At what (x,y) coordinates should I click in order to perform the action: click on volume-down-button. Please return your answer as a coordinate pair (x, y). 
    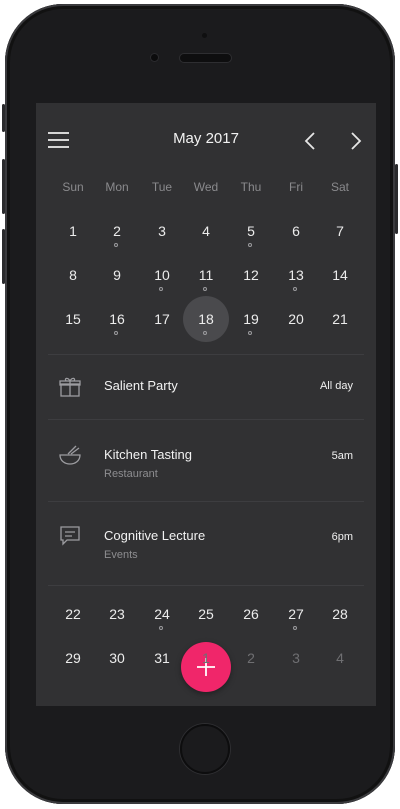
    Looking at the image, I should click on (3, 256).